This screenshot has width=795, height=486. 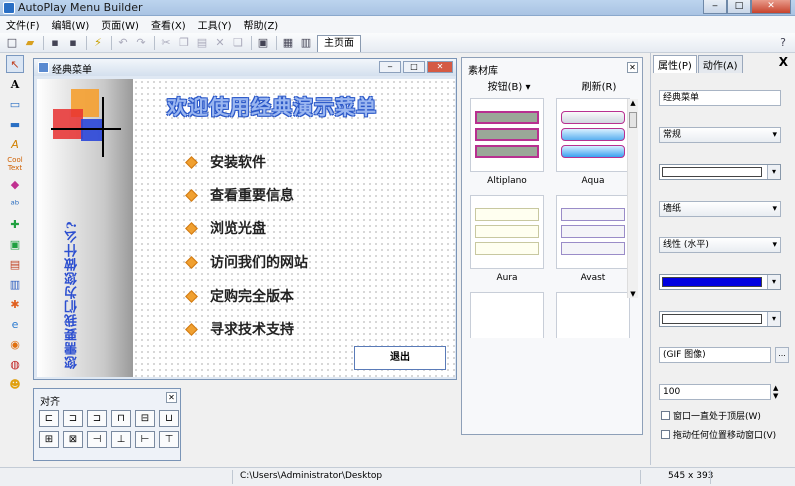 I want to click on new-file-icon: □, so click(x=12, y=43).